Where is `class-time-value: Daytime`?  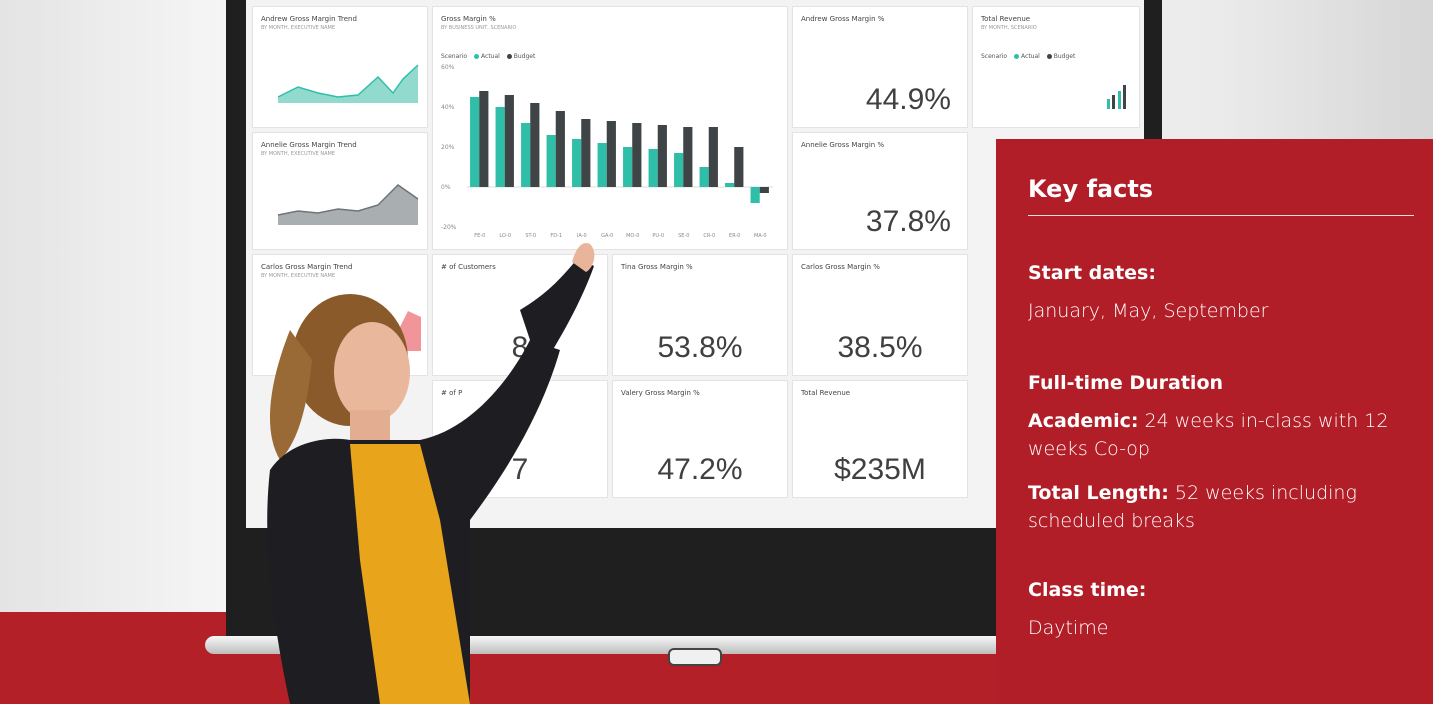
class-time-value: Daytime is located at coordinates (1068, 628).